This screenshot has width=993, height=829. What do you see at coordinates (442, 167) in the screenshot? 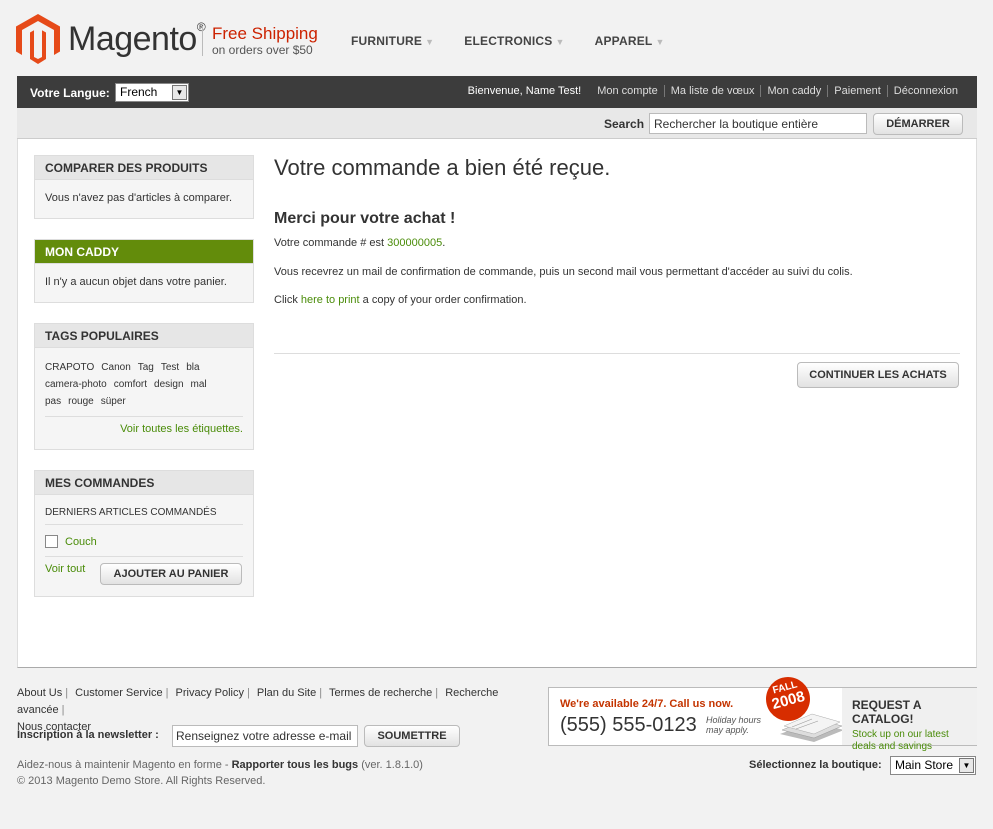
I see `page-title: Votre commande a bien été reçue.` at bounding box center [442, 167].